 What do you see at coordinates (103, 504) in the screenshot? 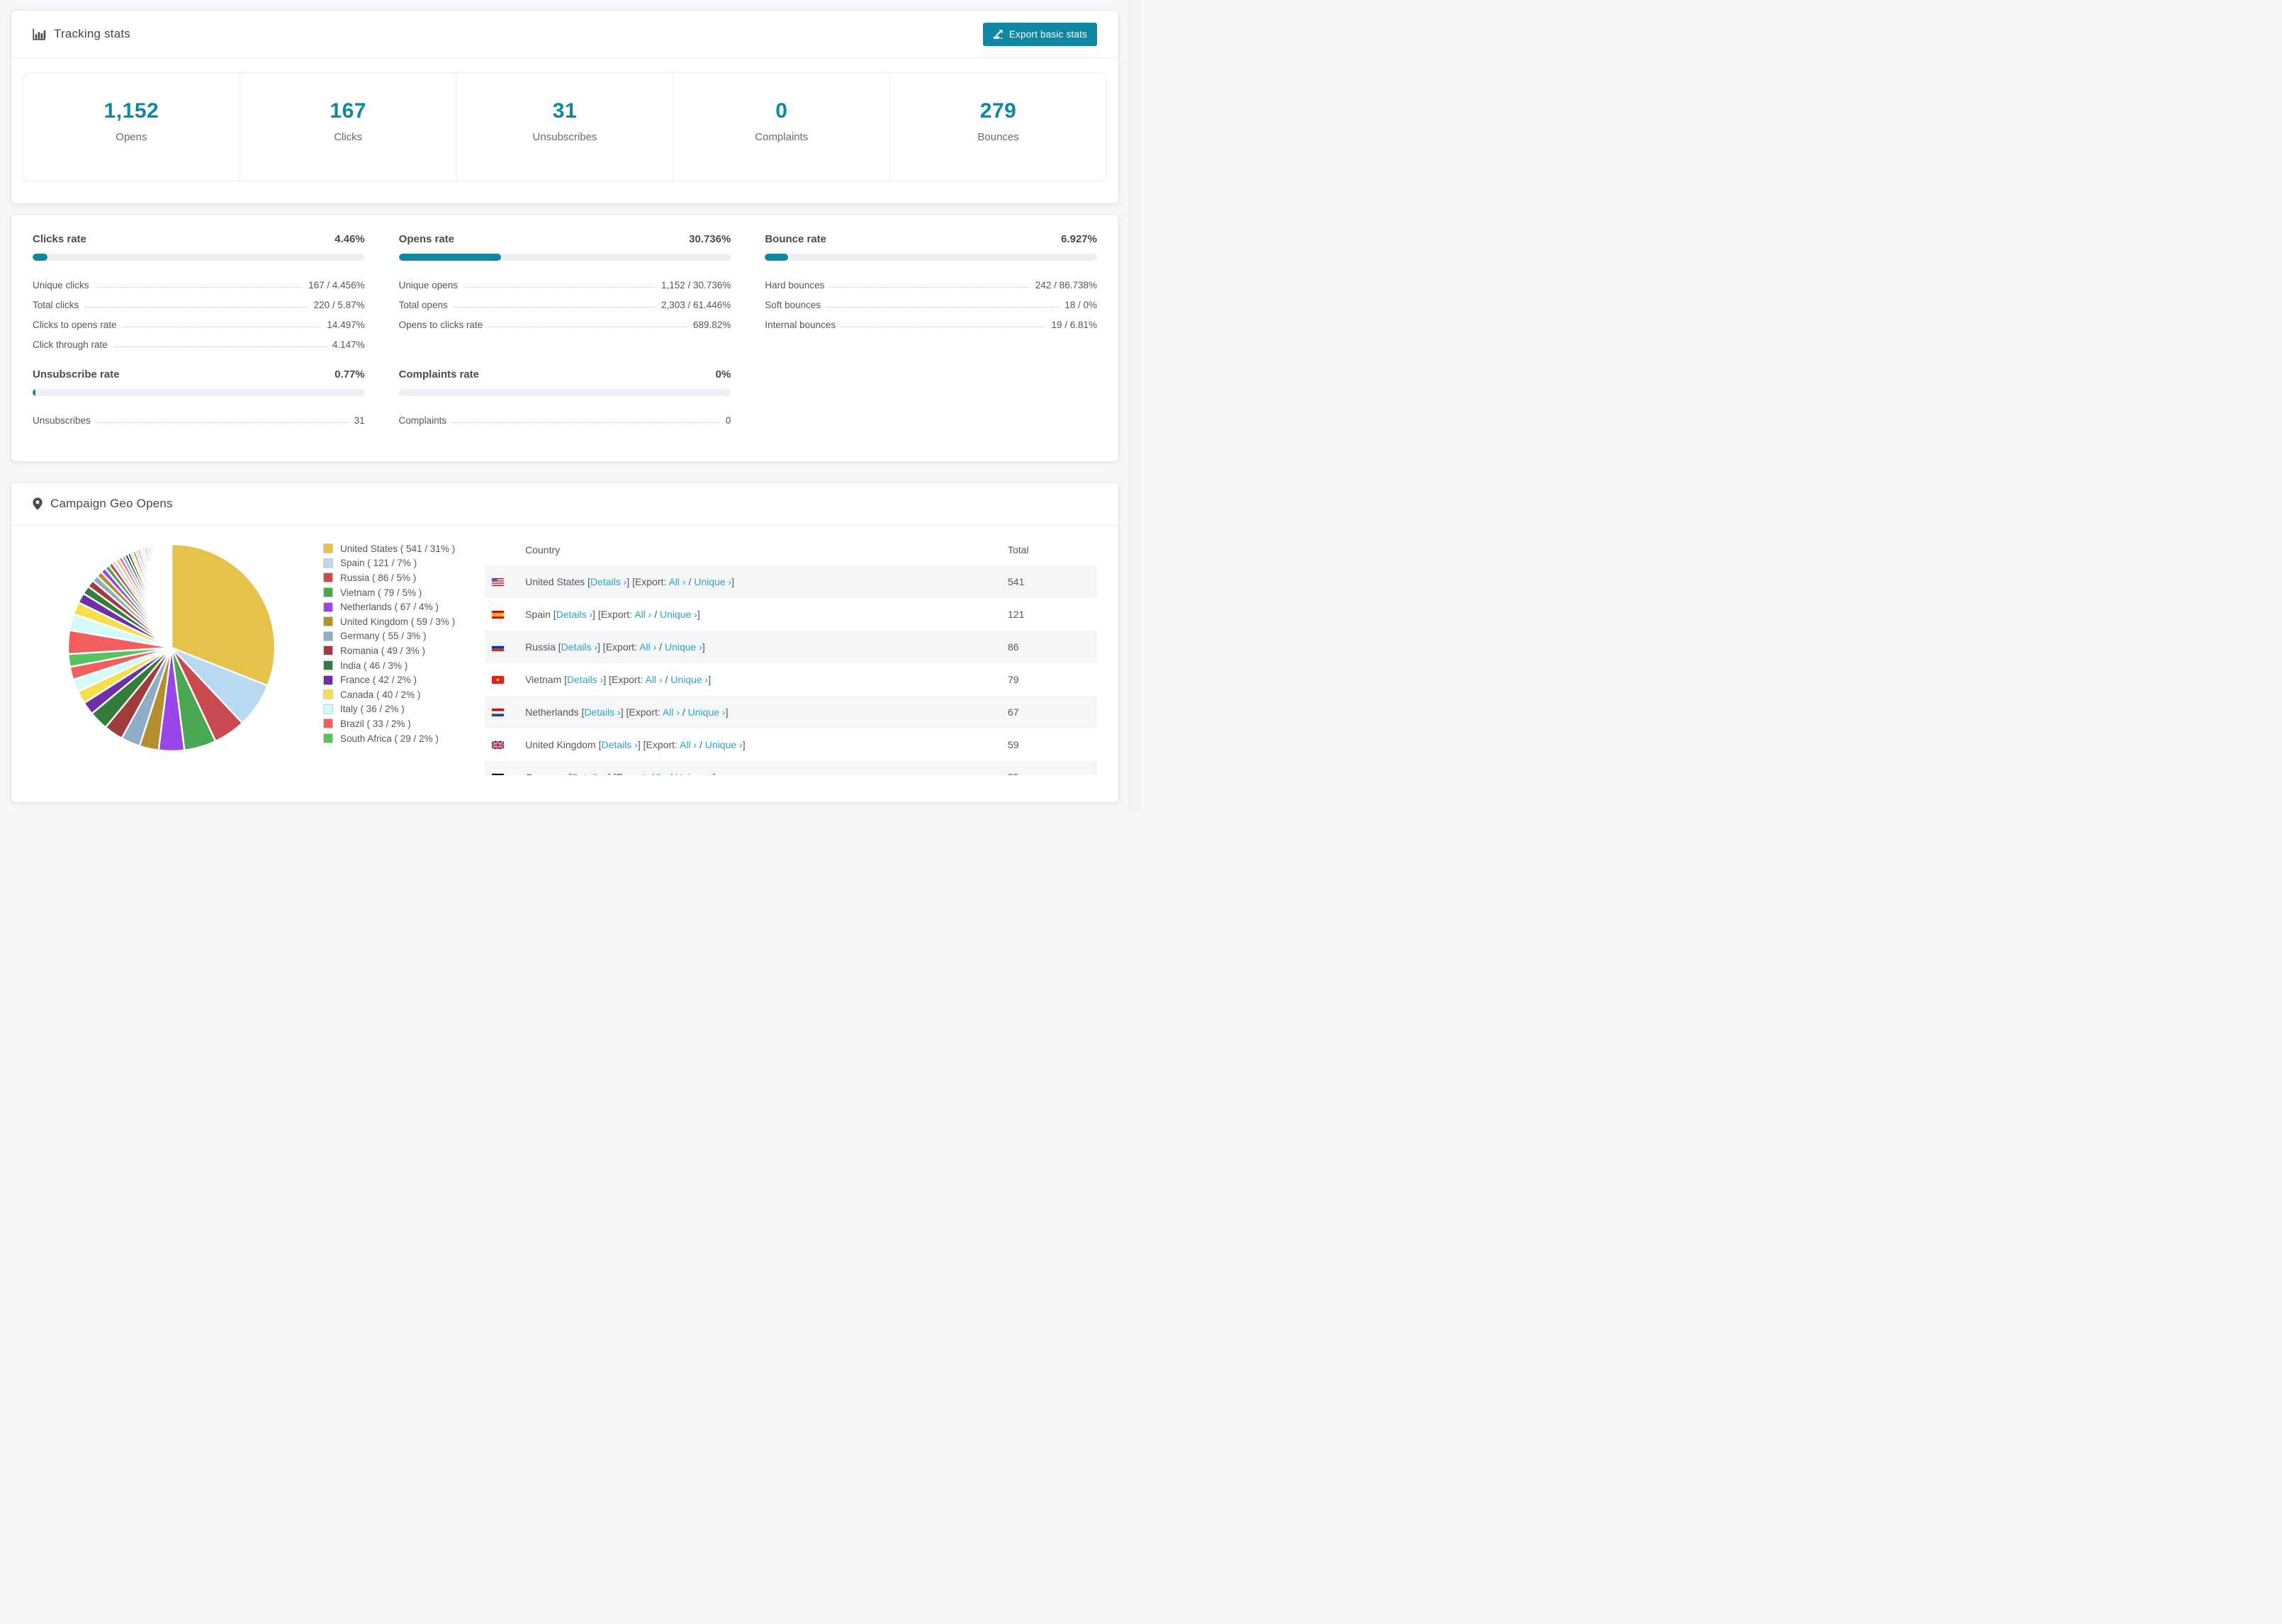
I see `geo-title: Campaign Geo Opens` at bounding box center [103, 504].